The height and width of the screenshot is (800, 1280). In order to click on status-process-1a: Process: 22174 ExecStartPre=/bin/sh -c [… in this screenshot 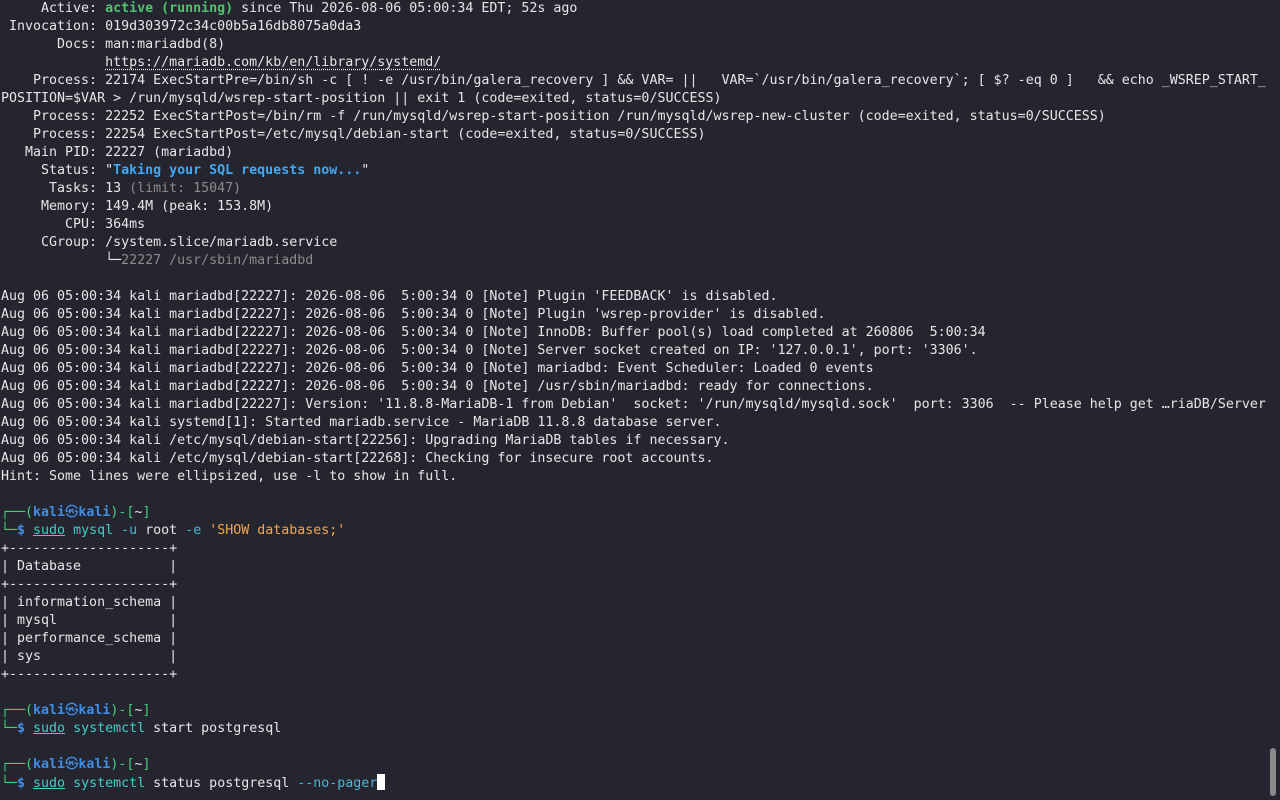, I will do `click(633, 80)`.